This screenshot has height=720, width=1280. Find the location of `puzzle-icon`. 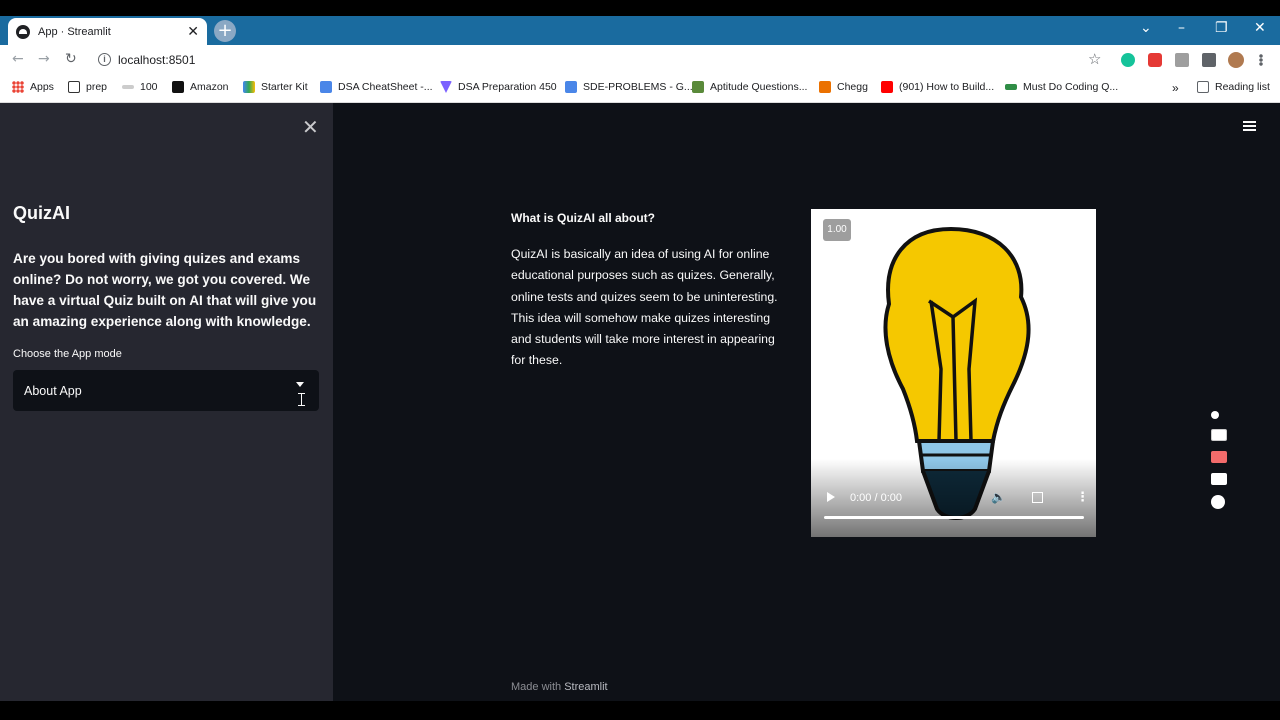

puzzle-icon is located at coordinates (1209, 60).